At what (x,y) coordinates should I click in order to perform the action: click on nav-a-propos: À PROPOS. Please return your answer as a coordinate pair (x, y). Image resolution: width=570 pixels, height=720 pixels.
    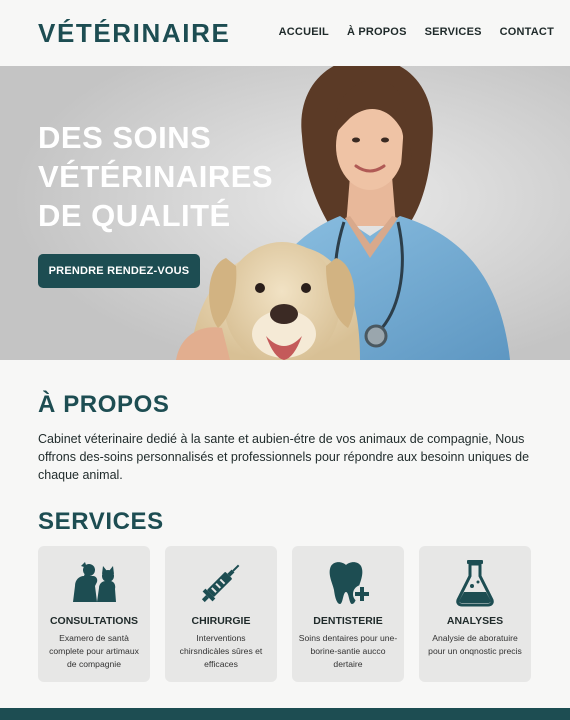
    Looking at the image, I should click on (377, 32).